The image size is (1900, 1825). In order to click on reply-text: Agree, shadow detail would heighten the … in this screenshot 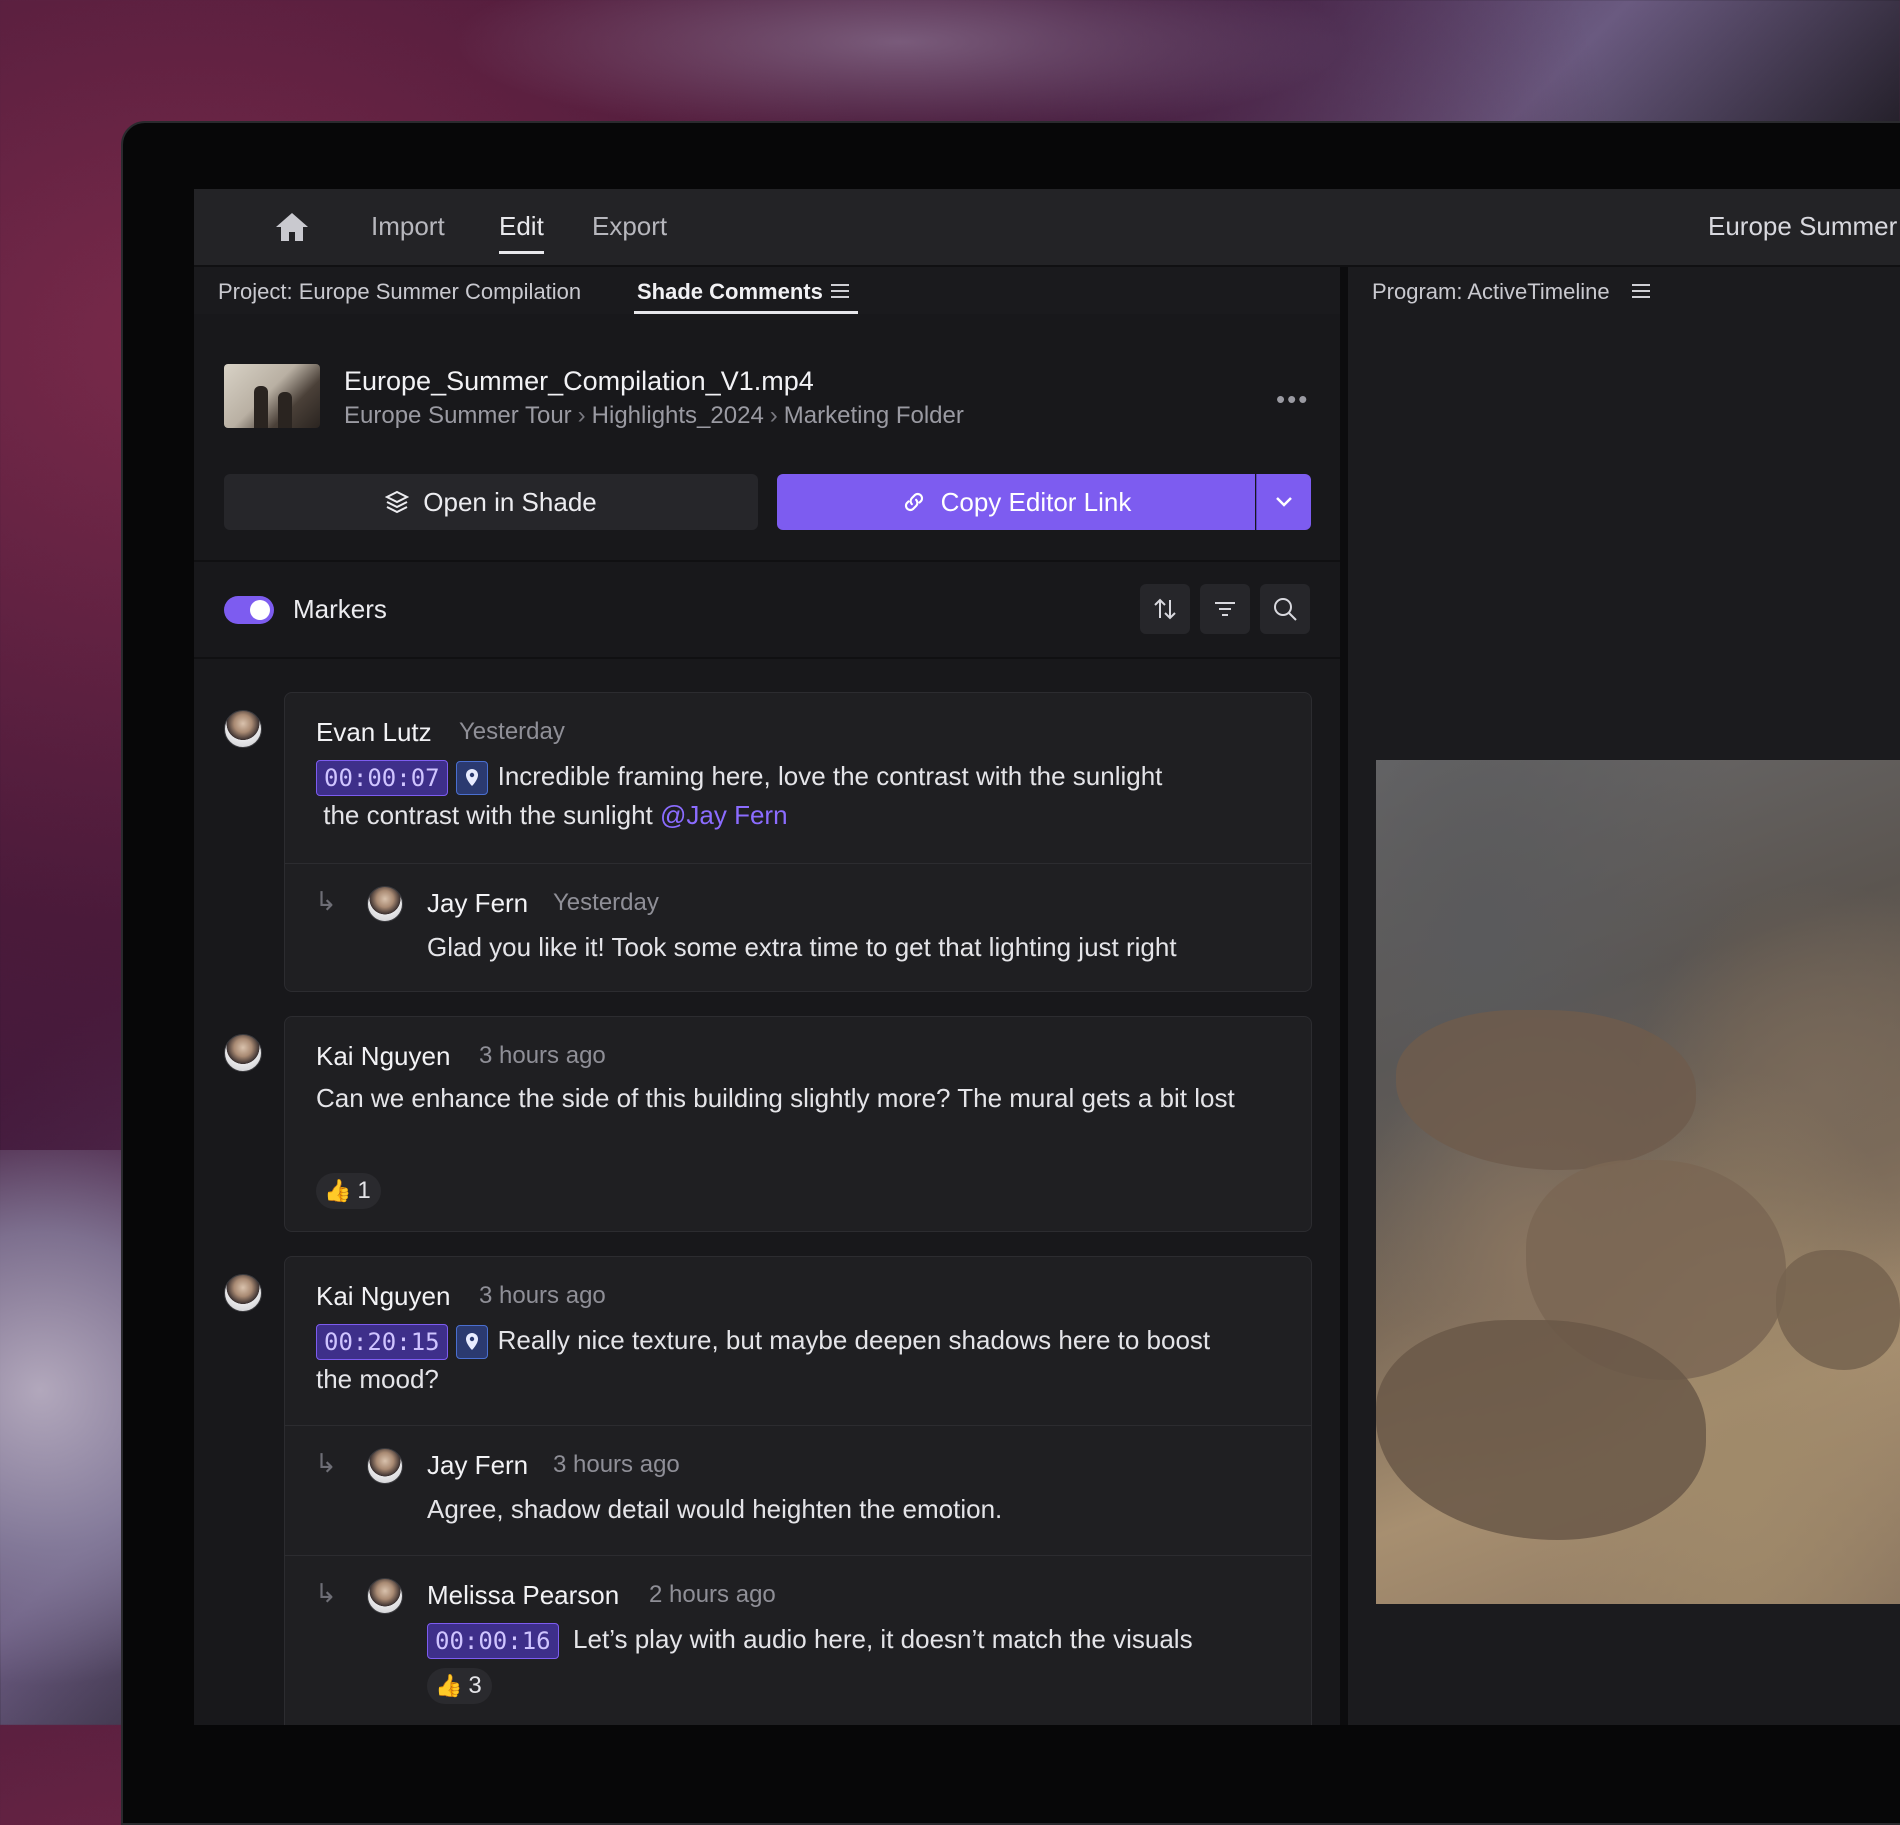, I will do `click(715, 1509)`.